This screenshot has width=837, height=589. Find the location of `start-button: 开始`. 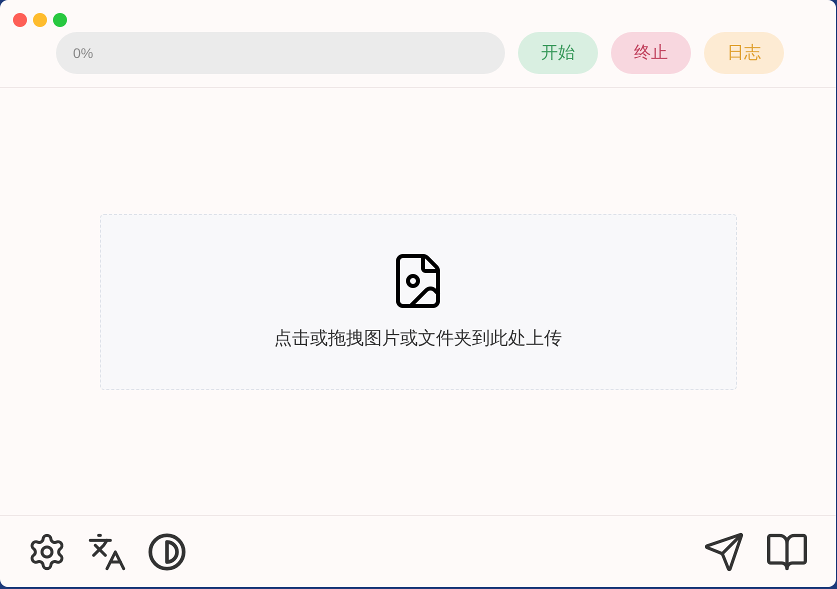

start-button: 开始 is located at coordinates (558, 53).